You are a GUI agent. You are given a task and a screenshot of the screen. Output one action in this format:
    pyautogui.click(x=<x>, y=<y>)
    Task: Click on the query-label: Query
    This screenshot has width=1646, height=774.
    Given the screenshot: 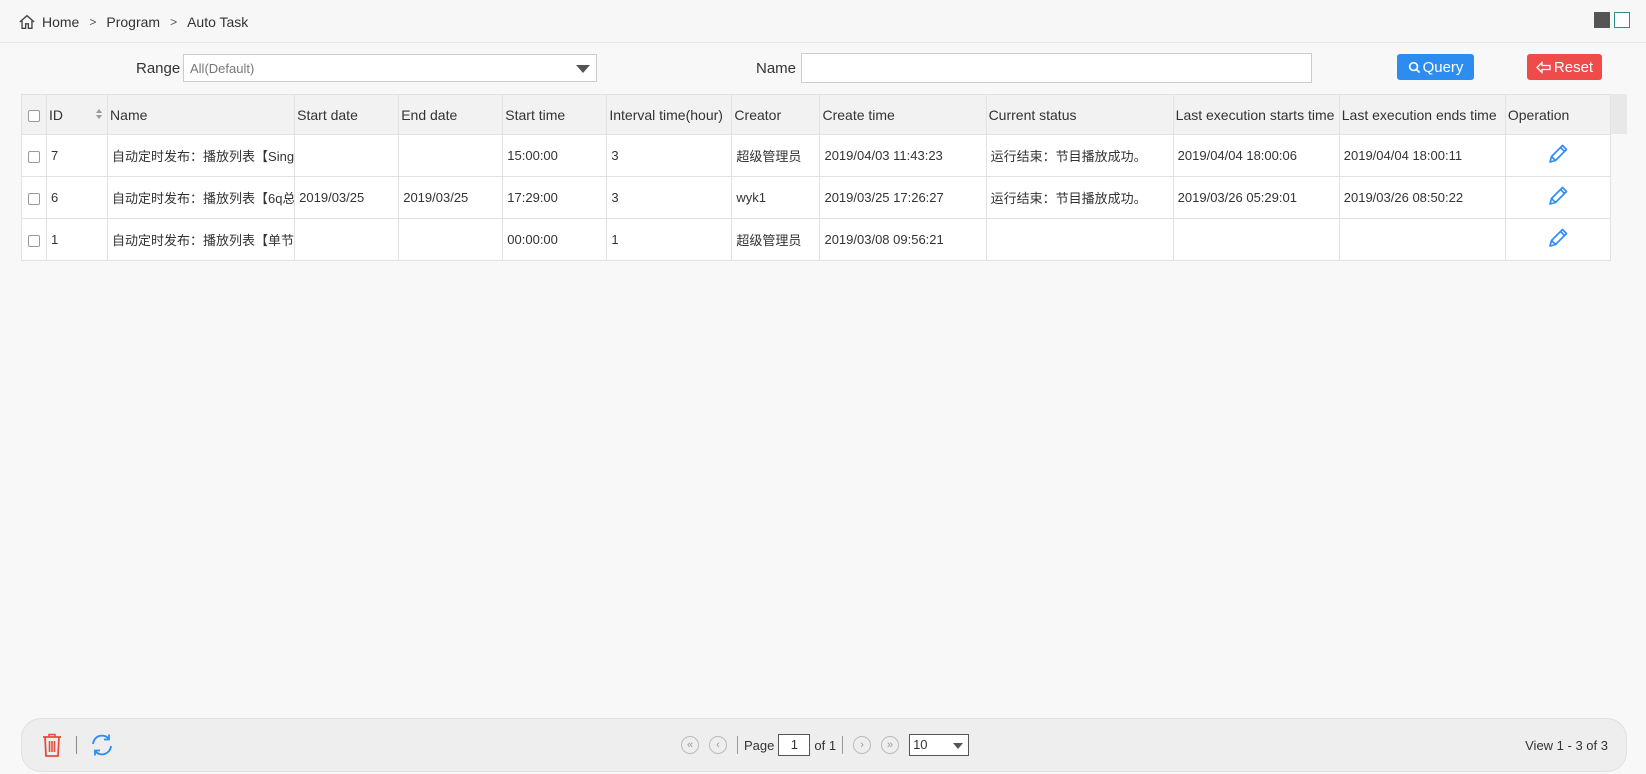 What is the action you would take?
    pyautogui.click(x=1443, y=67)
    